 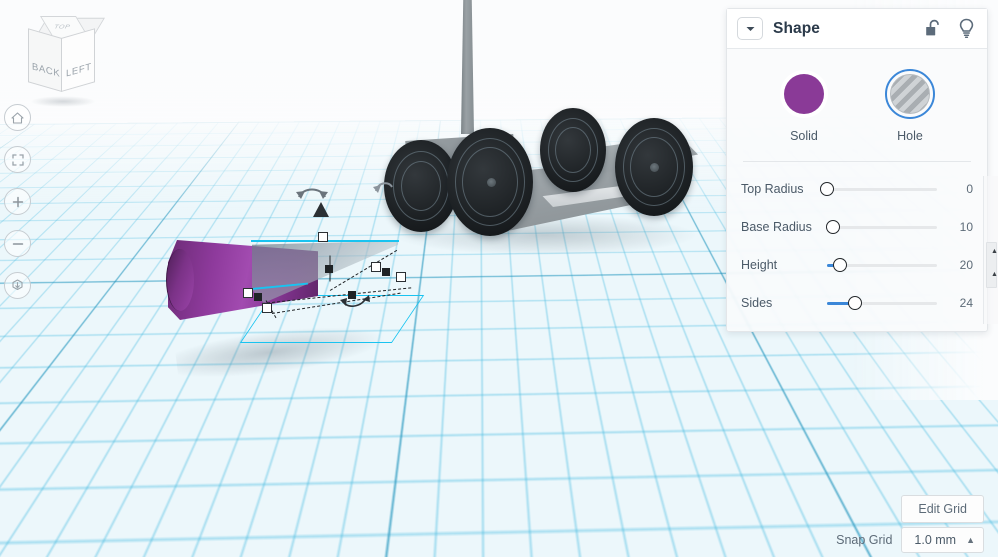 What do you see at coordinates (573, 150) in the screenshot?
I see `wheel-rear-right` at bounding box center [573, 150].